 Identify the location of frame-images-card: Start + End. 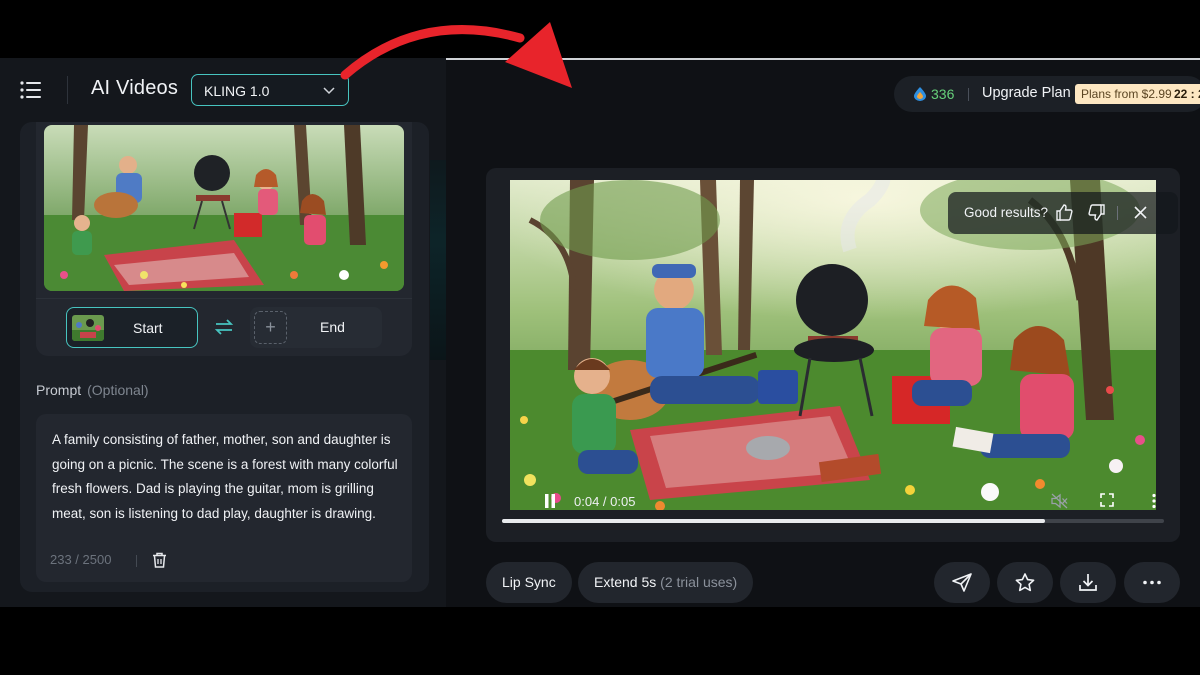
(224, 239).